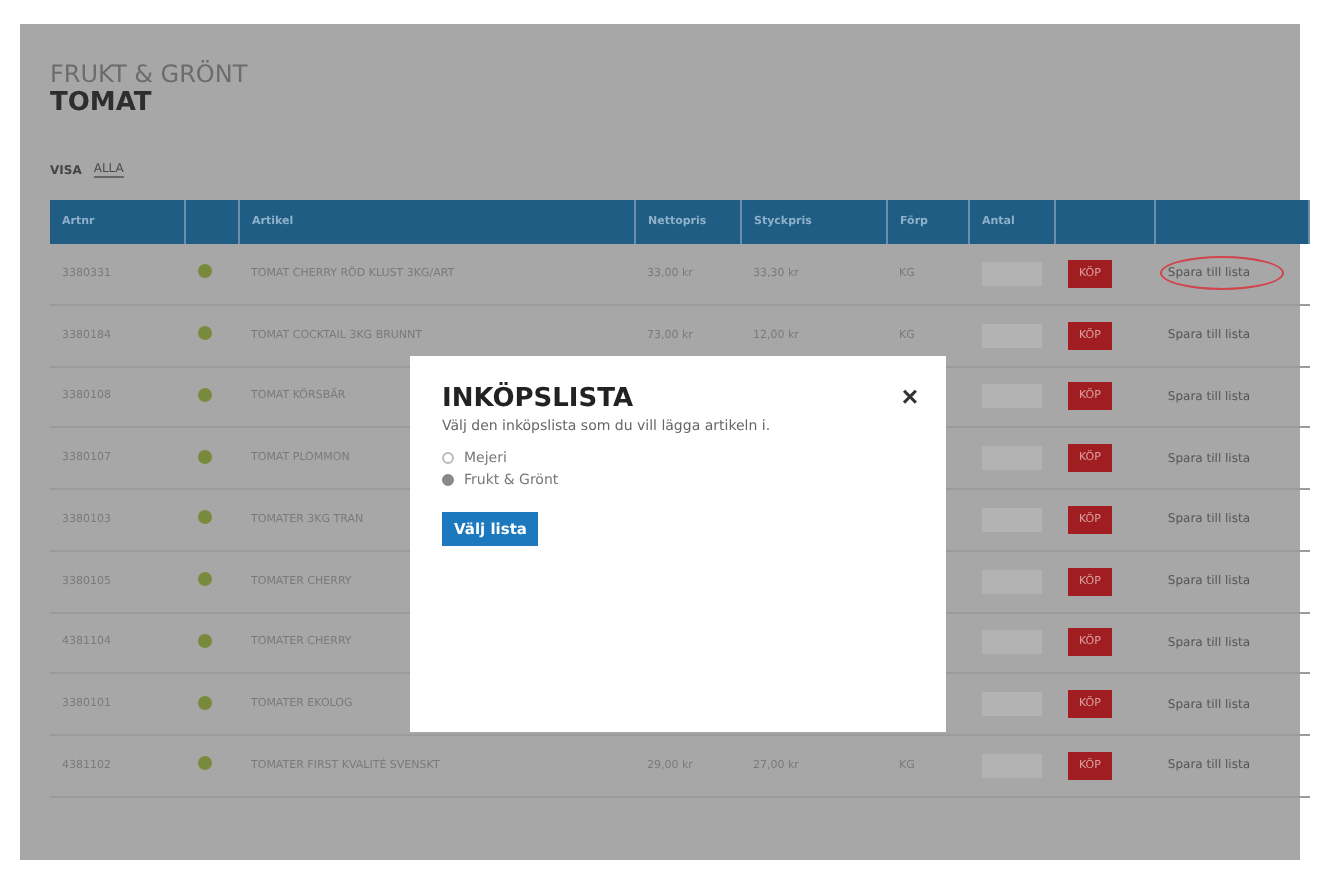 The width and height of the screenshot is (1318, 882). Describe the element at coordinates (909, 396) in the screenshot. I see `close-button: ×` at that location.